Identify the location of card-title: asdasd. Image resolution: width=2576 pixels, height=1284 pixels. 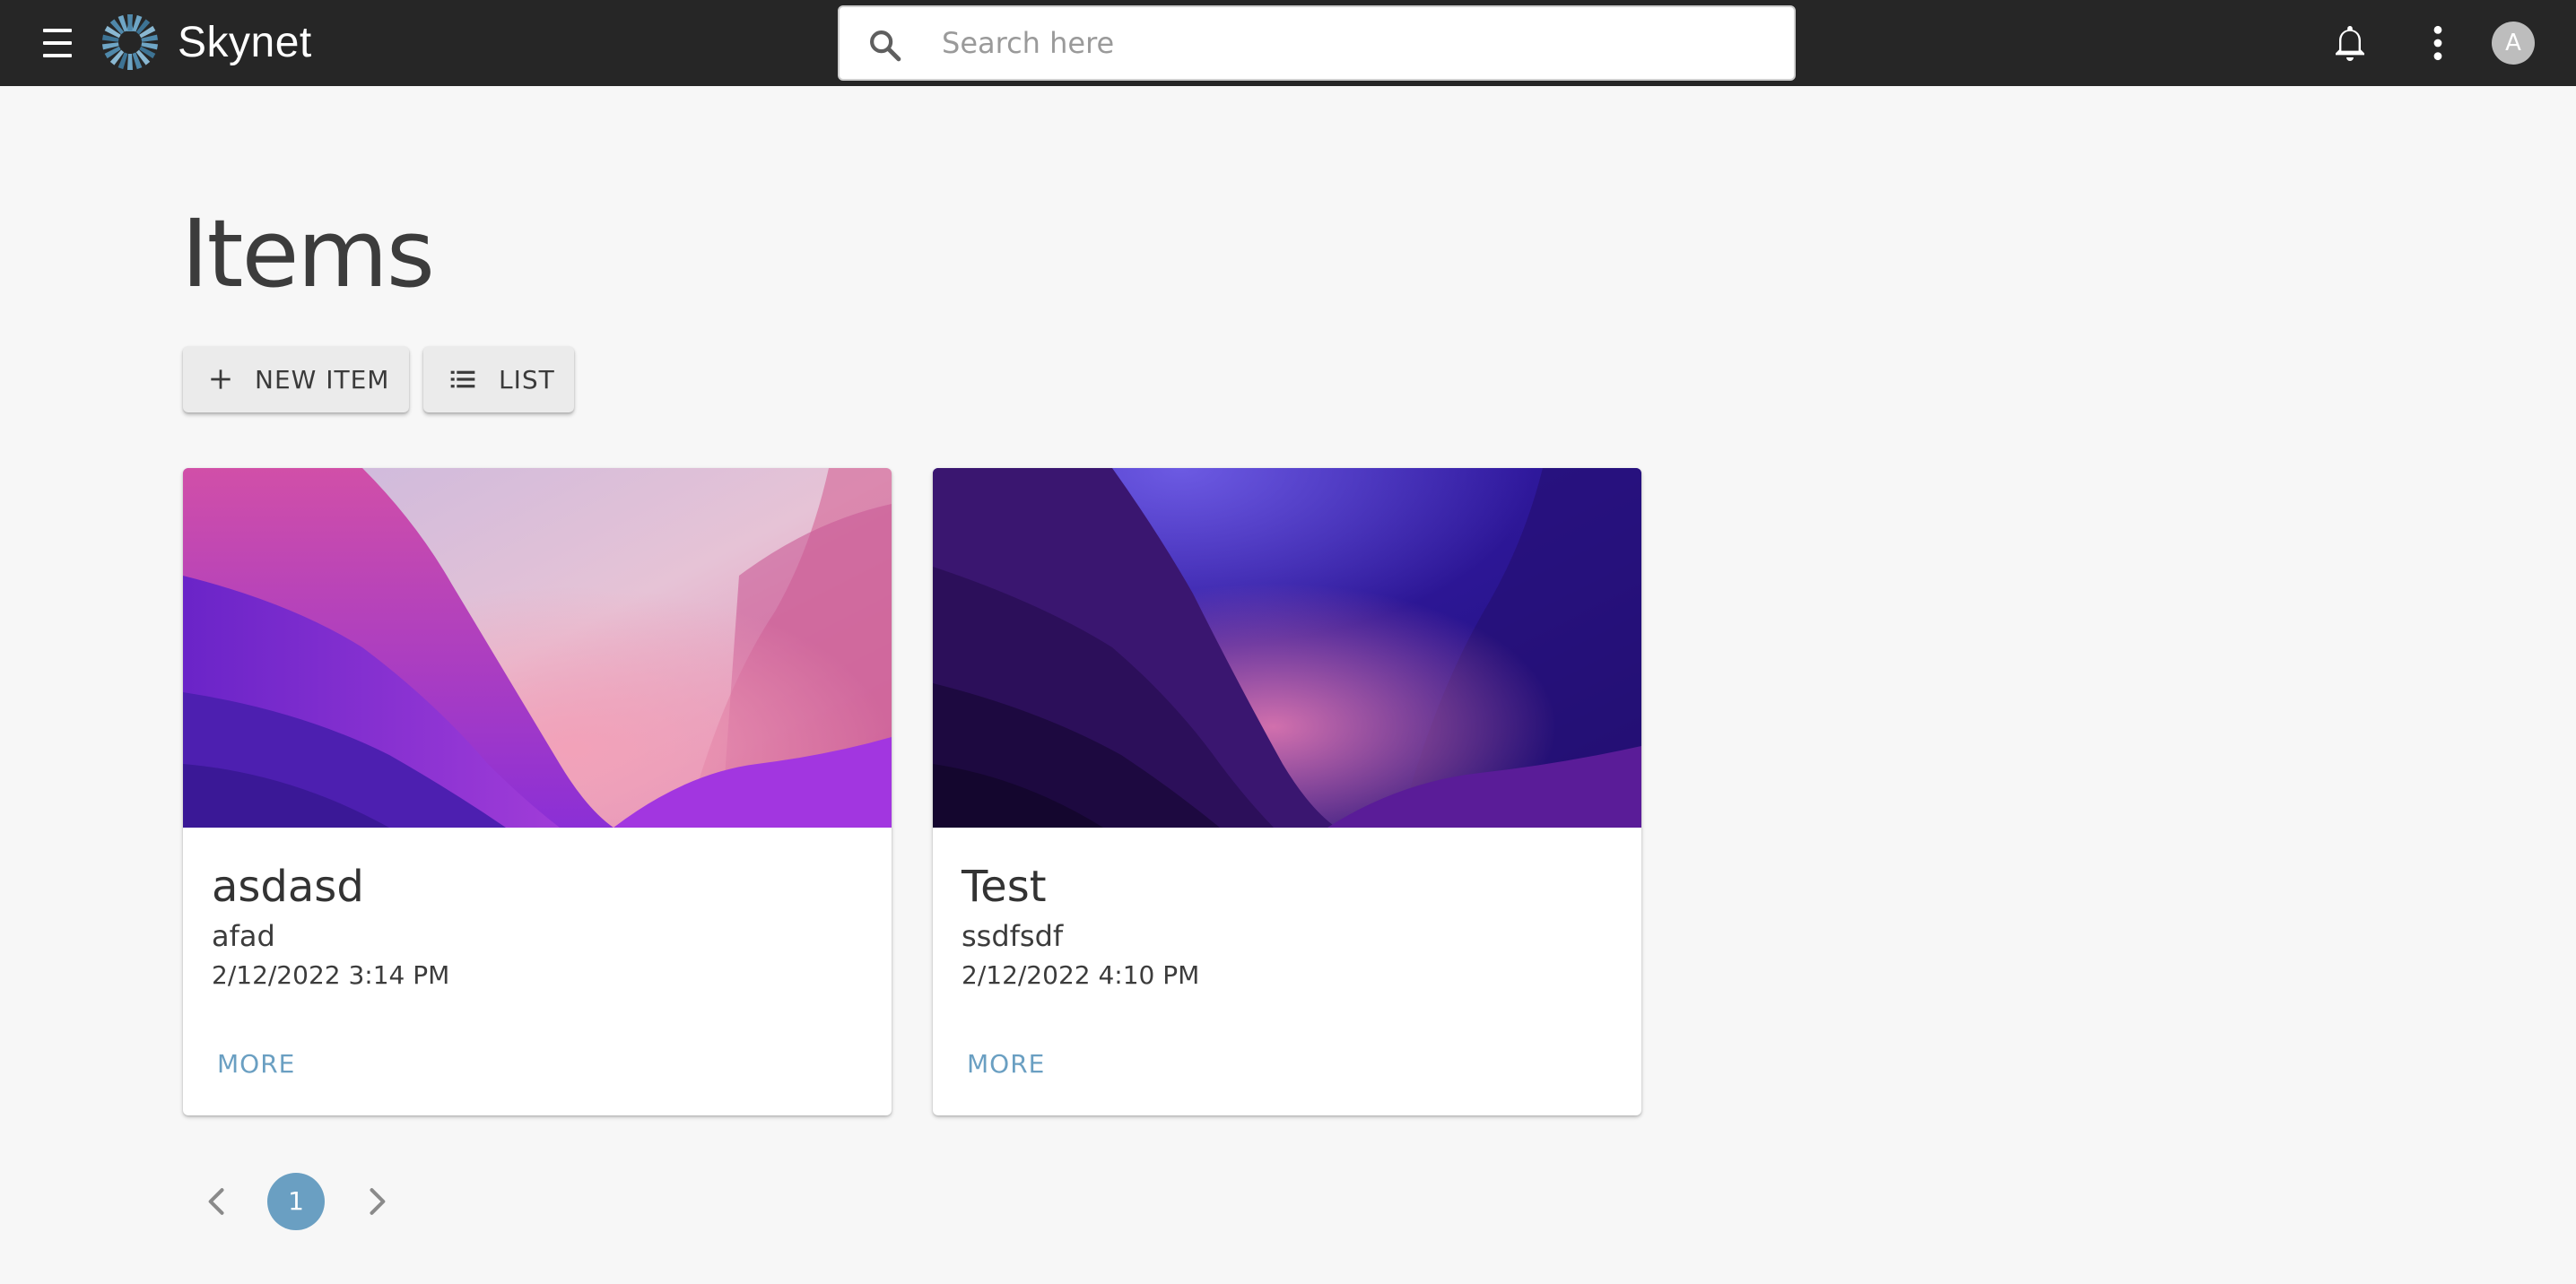
(288, 887).